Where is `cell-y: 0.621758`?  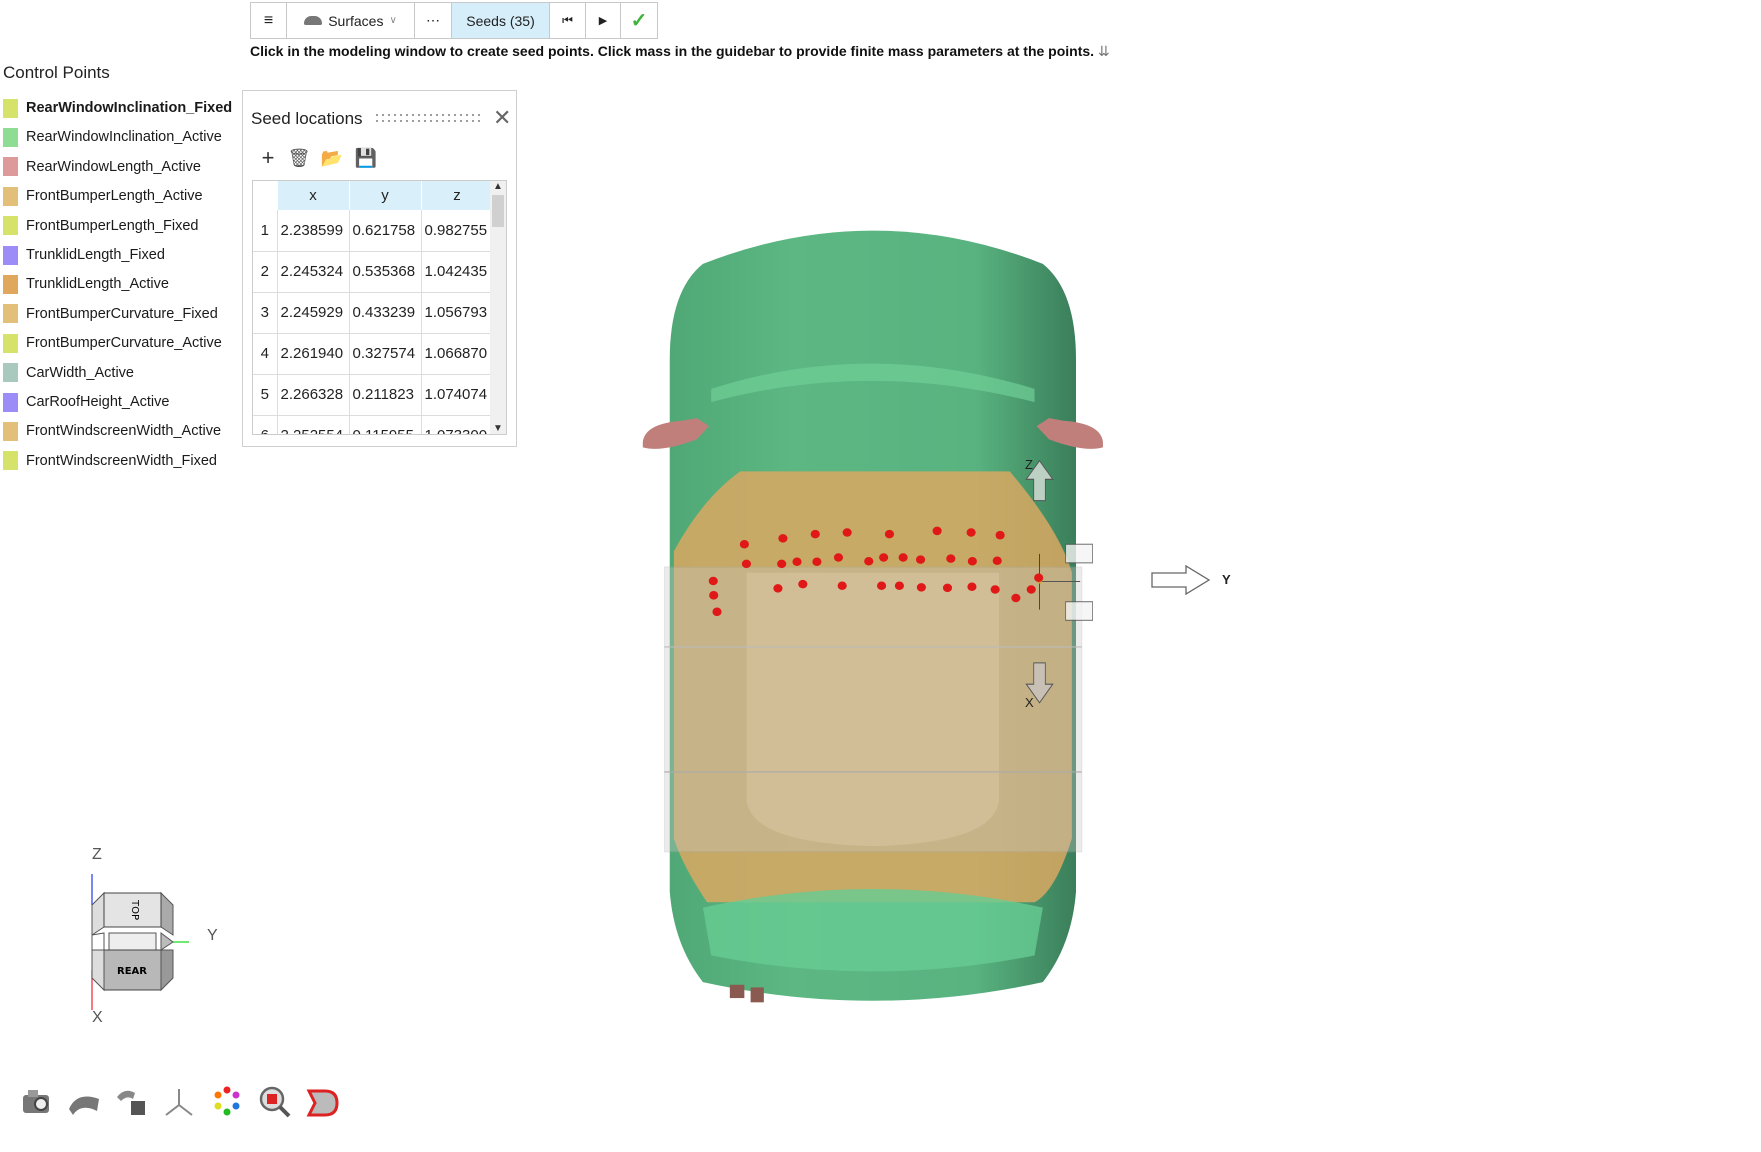 cell-y: 0.621758 is located at coordinates (385, 231).